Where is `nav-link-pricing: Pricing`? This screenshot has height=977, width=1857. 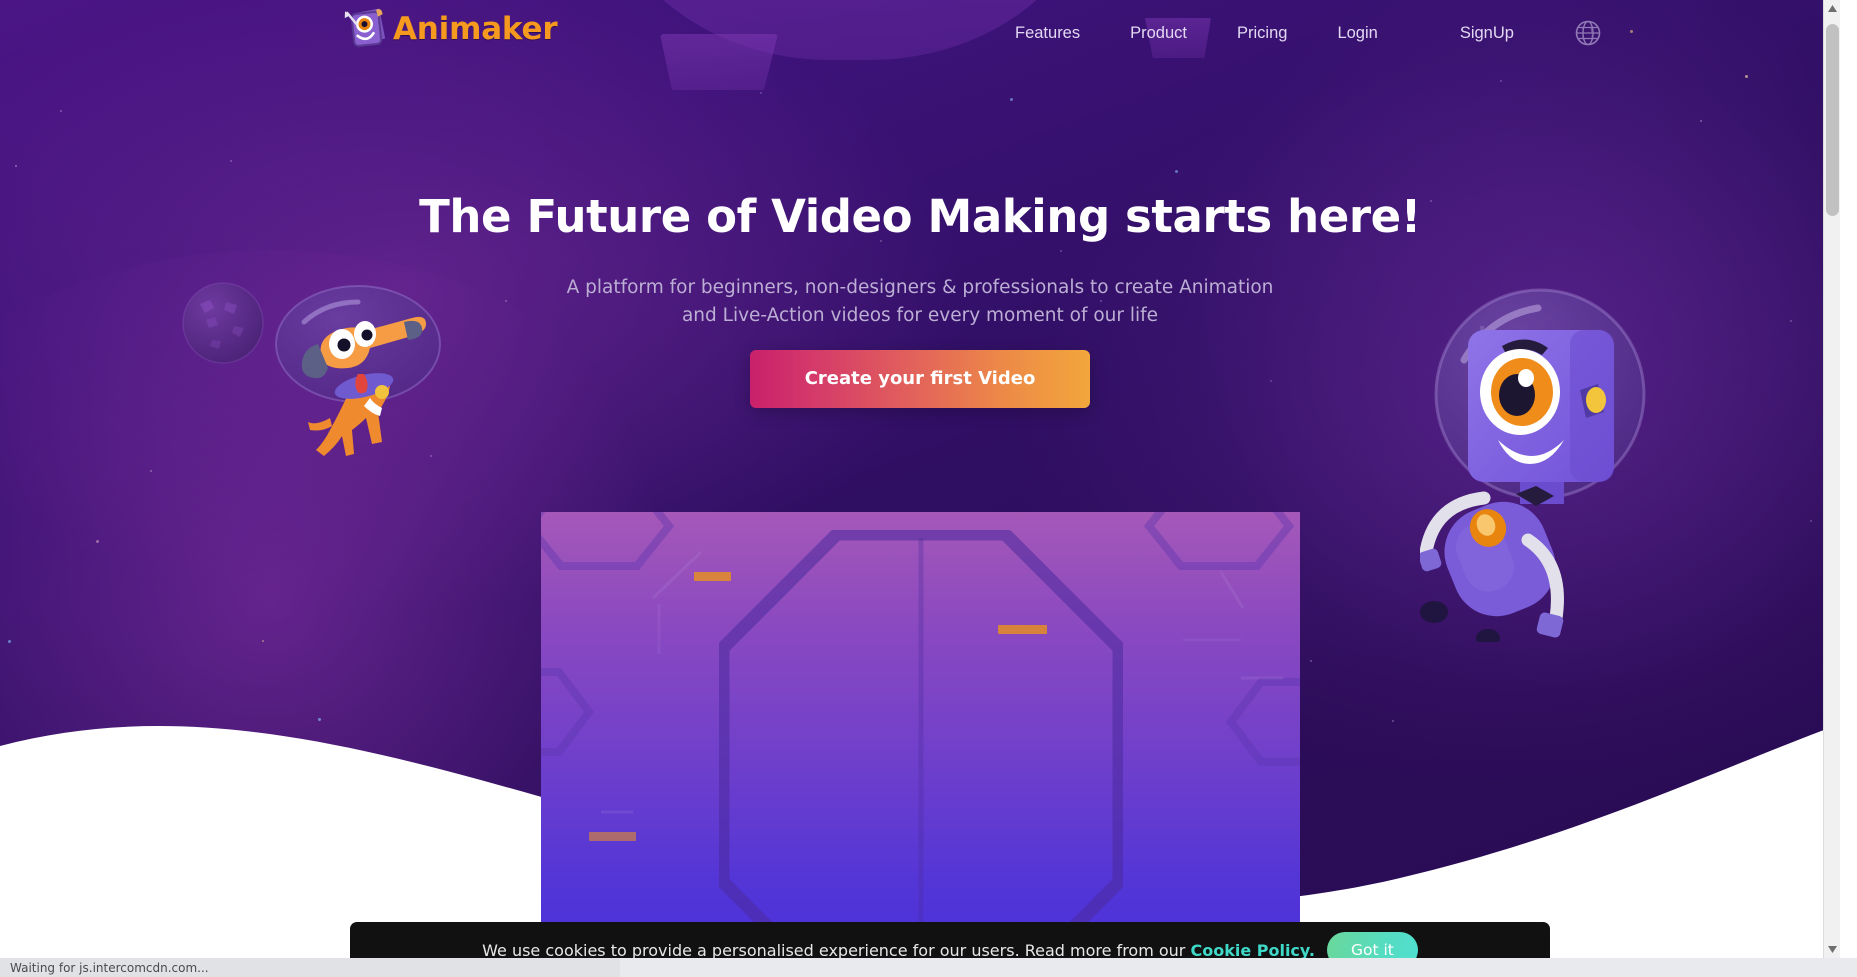 nav-link-pricing: Pricing is located at coordinates (1262, 33).